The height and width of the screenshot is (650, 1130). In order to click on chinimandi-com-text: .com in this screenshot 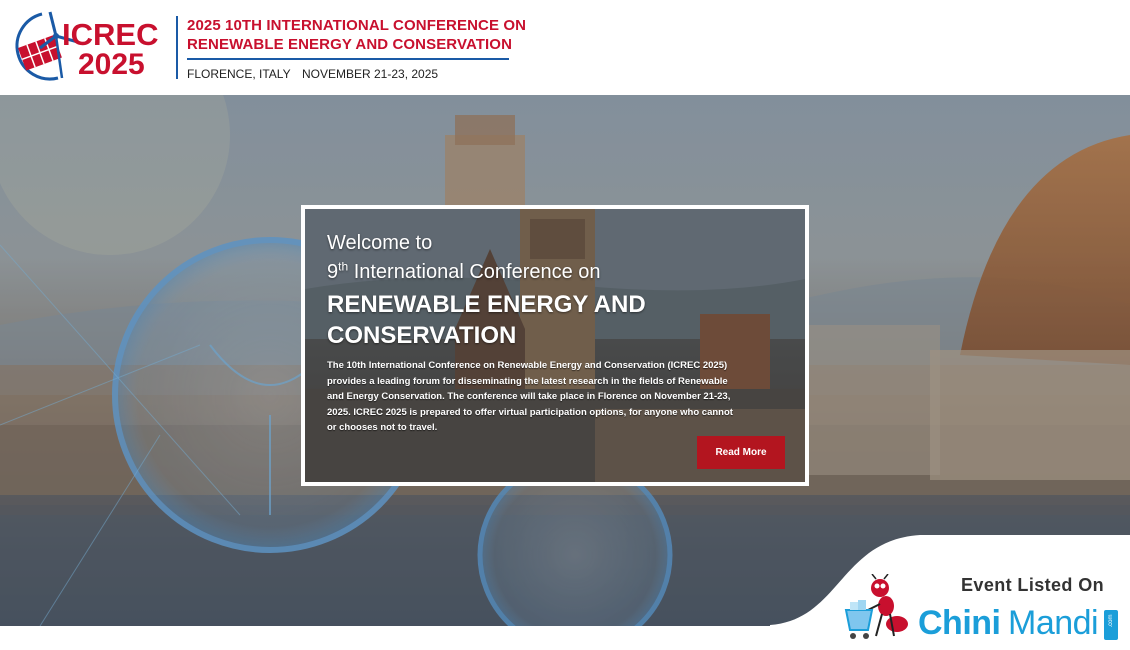, I will do `click(1111, 621)`.